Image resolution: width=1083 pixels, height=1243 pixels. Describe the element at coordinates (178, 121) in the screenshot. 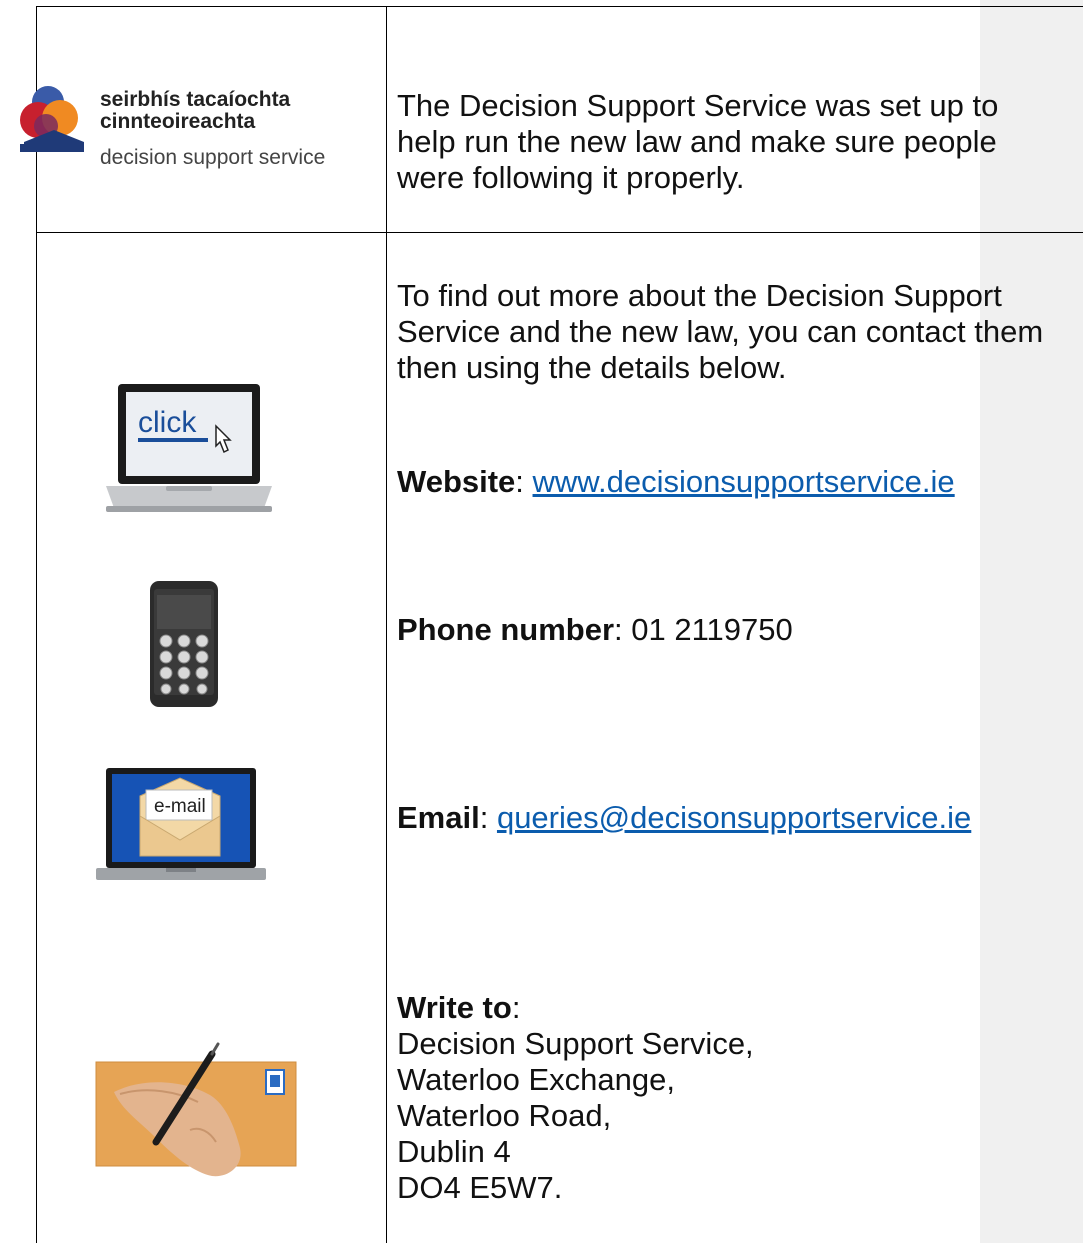

I see `logo-line-2: cinnteoireachta` at that location.